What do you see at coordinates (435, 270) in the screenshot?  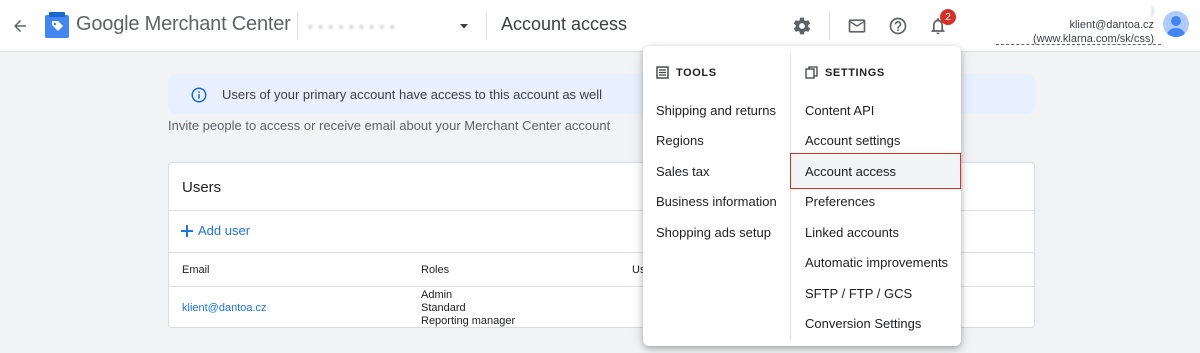 I see `column-header-roles: Roles` at bounding box center [435, 270].